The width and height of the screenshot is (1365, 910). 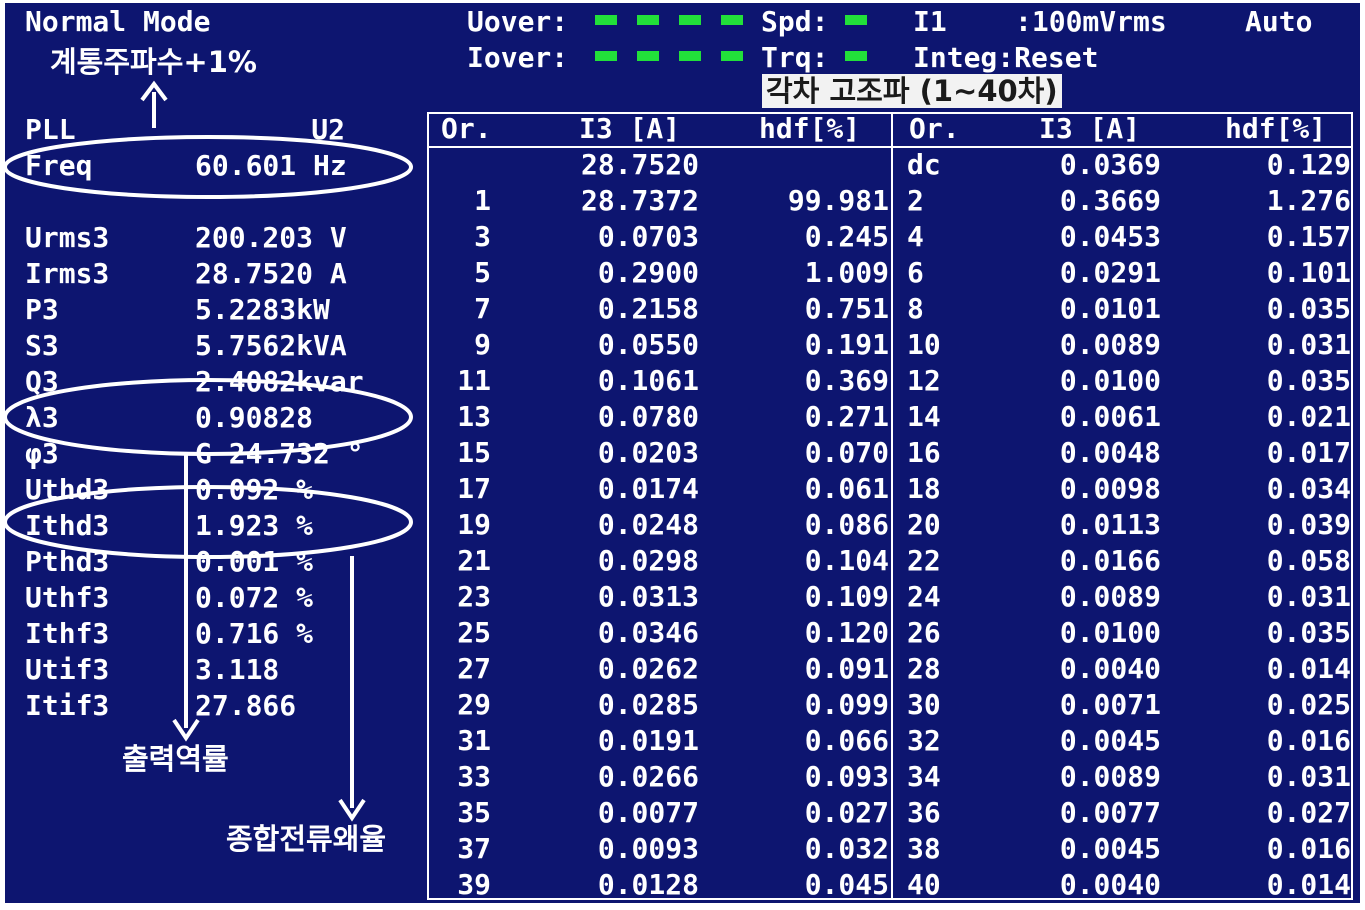 I want to click on power-factor-annotation: 출력역률, so click(x=175, y=759).